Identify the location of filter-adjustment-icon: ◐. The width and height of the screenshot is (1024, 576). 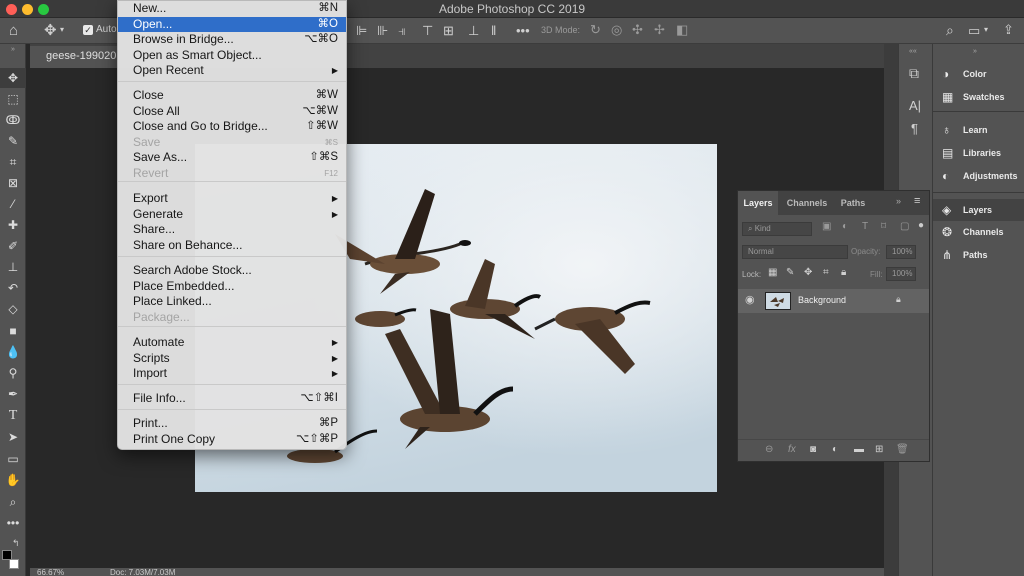
(845, 227).